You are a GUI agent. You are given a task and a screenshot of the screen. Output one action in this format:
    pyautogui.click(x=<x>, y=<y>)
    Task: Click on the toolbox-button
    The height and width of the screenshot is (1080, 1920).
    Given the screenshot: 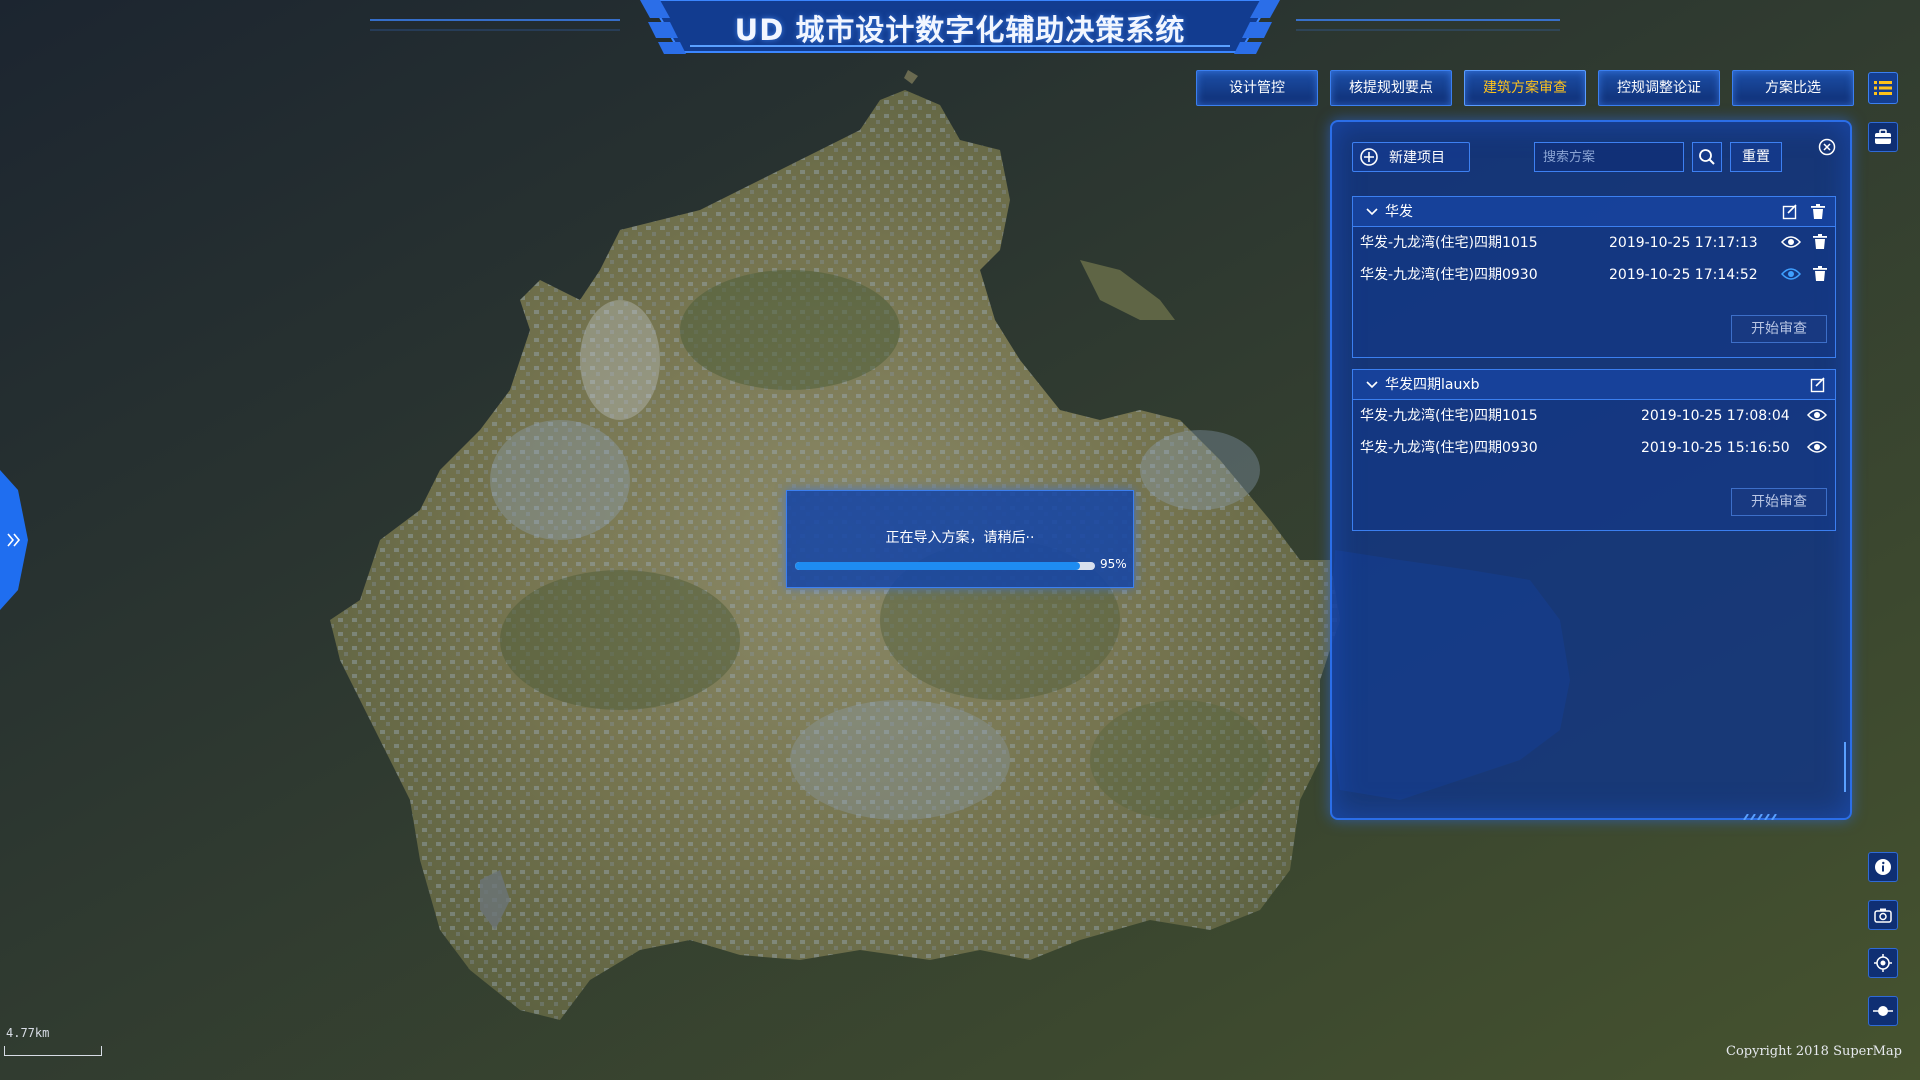 What is the action you would take?
    pyautogui.click(x=1883, y=137)
    